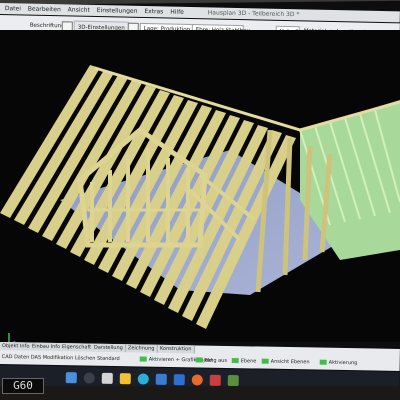  I want to click on tab-objekt-info: Objekt Info, so click(16, 346).